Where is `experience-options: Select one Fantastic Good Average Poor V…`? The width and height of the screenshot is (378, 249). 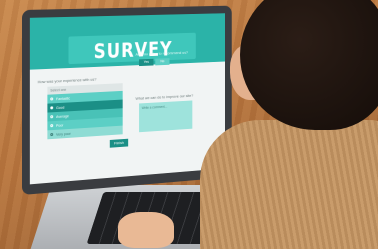 experience-options: Select one Fantastic Good Average Poor V… is located at coordinates (85, 111).